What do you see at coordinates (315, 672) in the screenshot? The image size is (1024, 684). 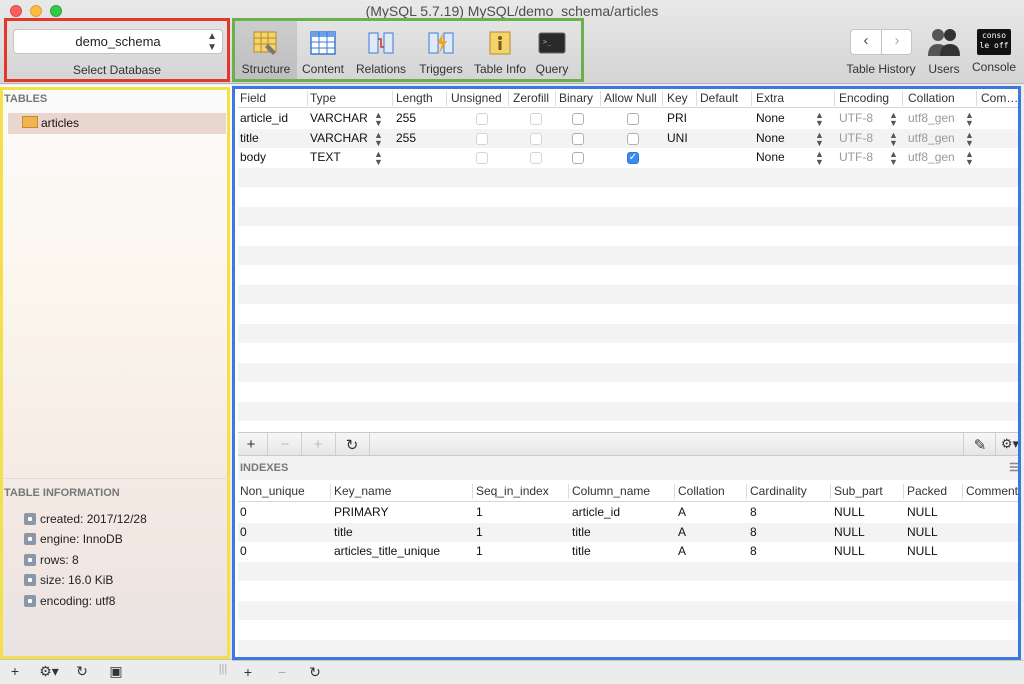 I see `refresh-indexes-button: ↻` at bounding box center [315, 672].